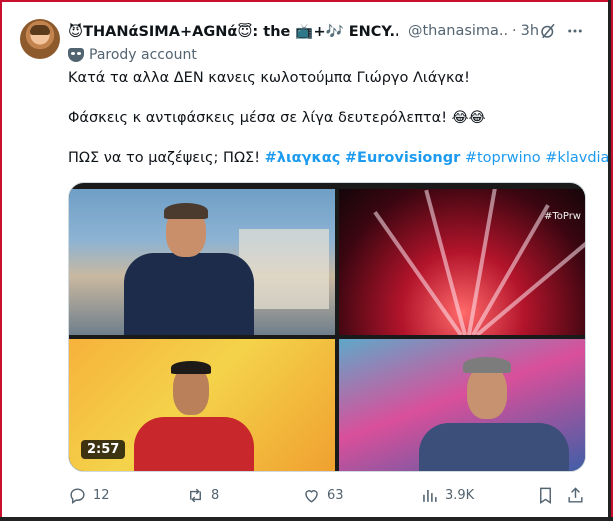 This screenshot has height=521, width=613. Describe the element at coordinates (530, 31) in the screenshot. I see `timestamp: 3h` at that location.